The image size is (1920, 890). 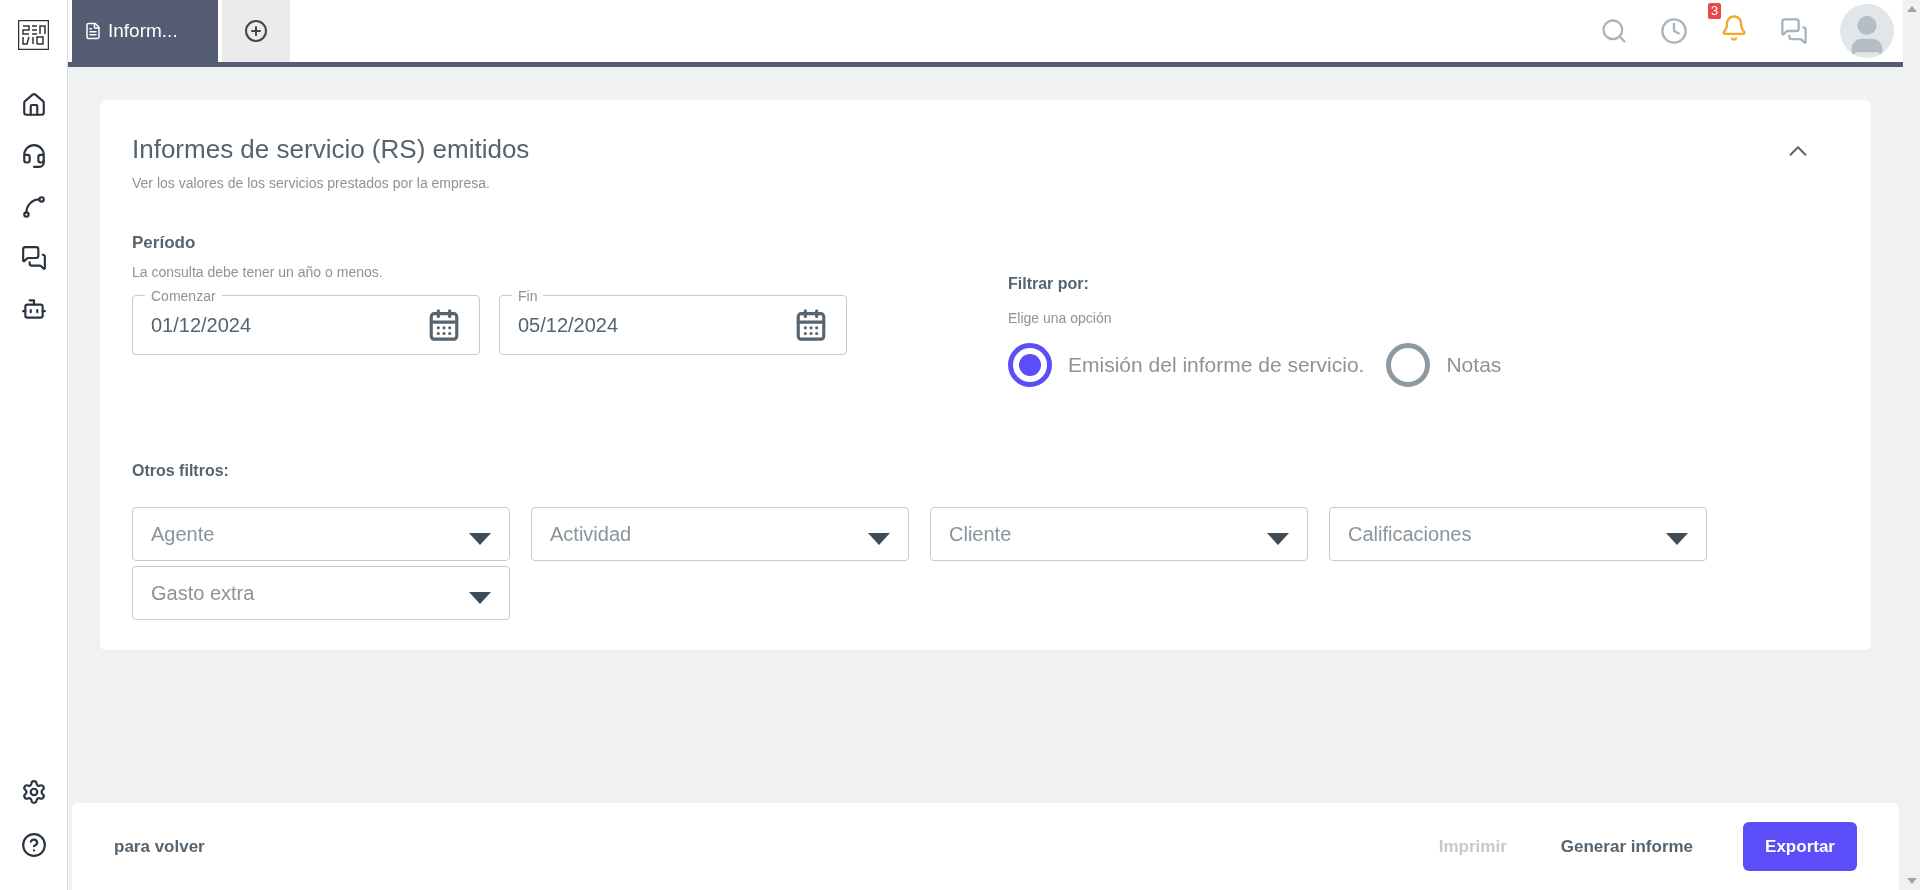 What do you see at coordinates (258, 272) in the screenshot?
I see `period-hint: La consulta debe tener un año o menos.` at bounding box center [258, 272].